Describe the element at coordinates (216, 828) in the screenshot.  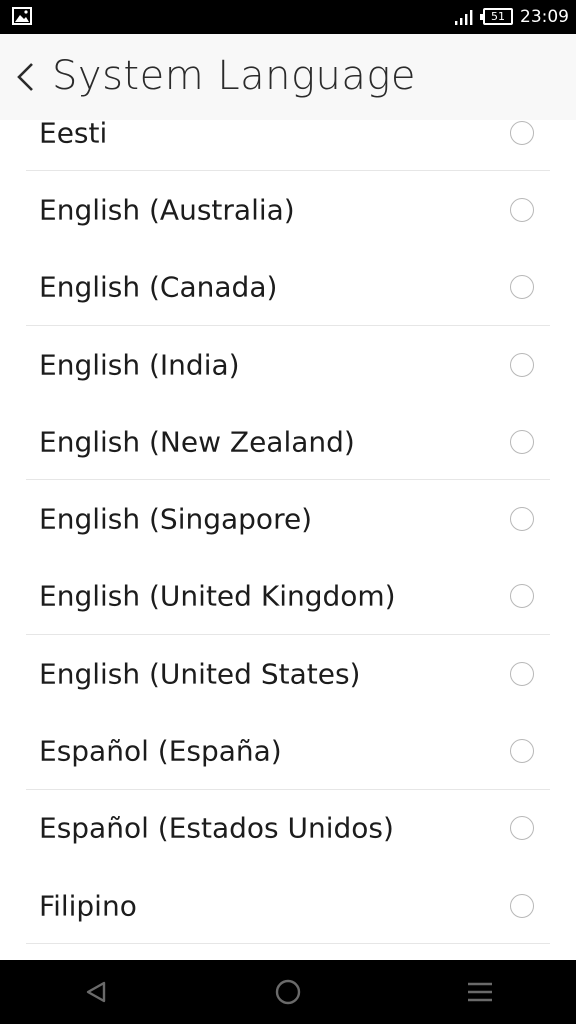
I see `language-label: Español (Estados Unidos)` at that location.